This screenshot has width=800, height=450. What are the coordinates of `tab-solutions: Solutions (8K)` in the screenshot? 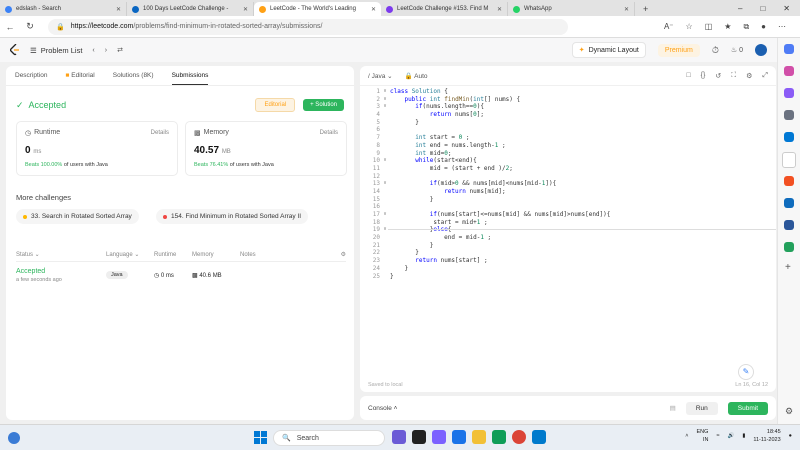 It's located at (133, 75).